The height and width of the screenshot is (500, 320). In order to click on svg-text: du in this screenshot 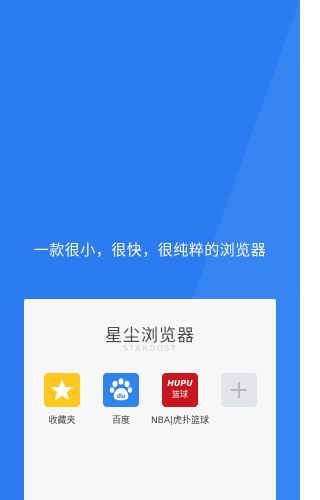, I will do `click(121, 396)`.